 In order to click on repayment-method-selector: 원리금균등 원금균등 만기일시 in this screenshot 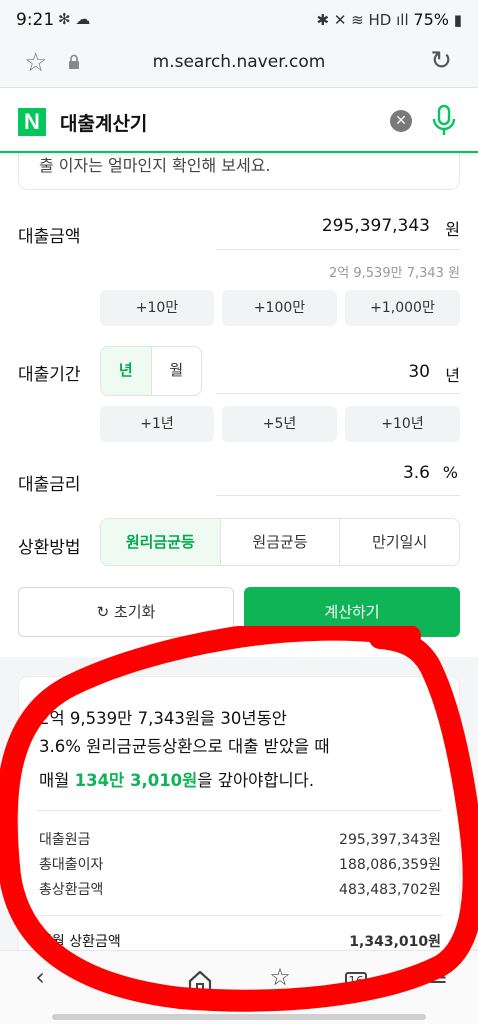, I will do `click(280, 542)`.